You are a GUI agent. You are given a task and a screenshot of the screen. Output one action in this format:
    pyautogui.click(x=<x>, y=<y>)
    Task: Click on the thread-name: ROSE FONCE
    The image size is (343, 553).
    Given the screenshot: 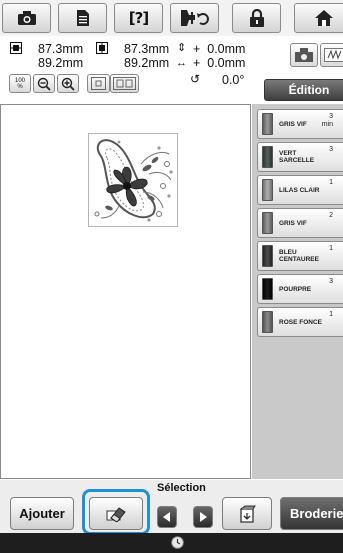 What is the action you would take?
    pyautogui.click(x=300, y=322)
    